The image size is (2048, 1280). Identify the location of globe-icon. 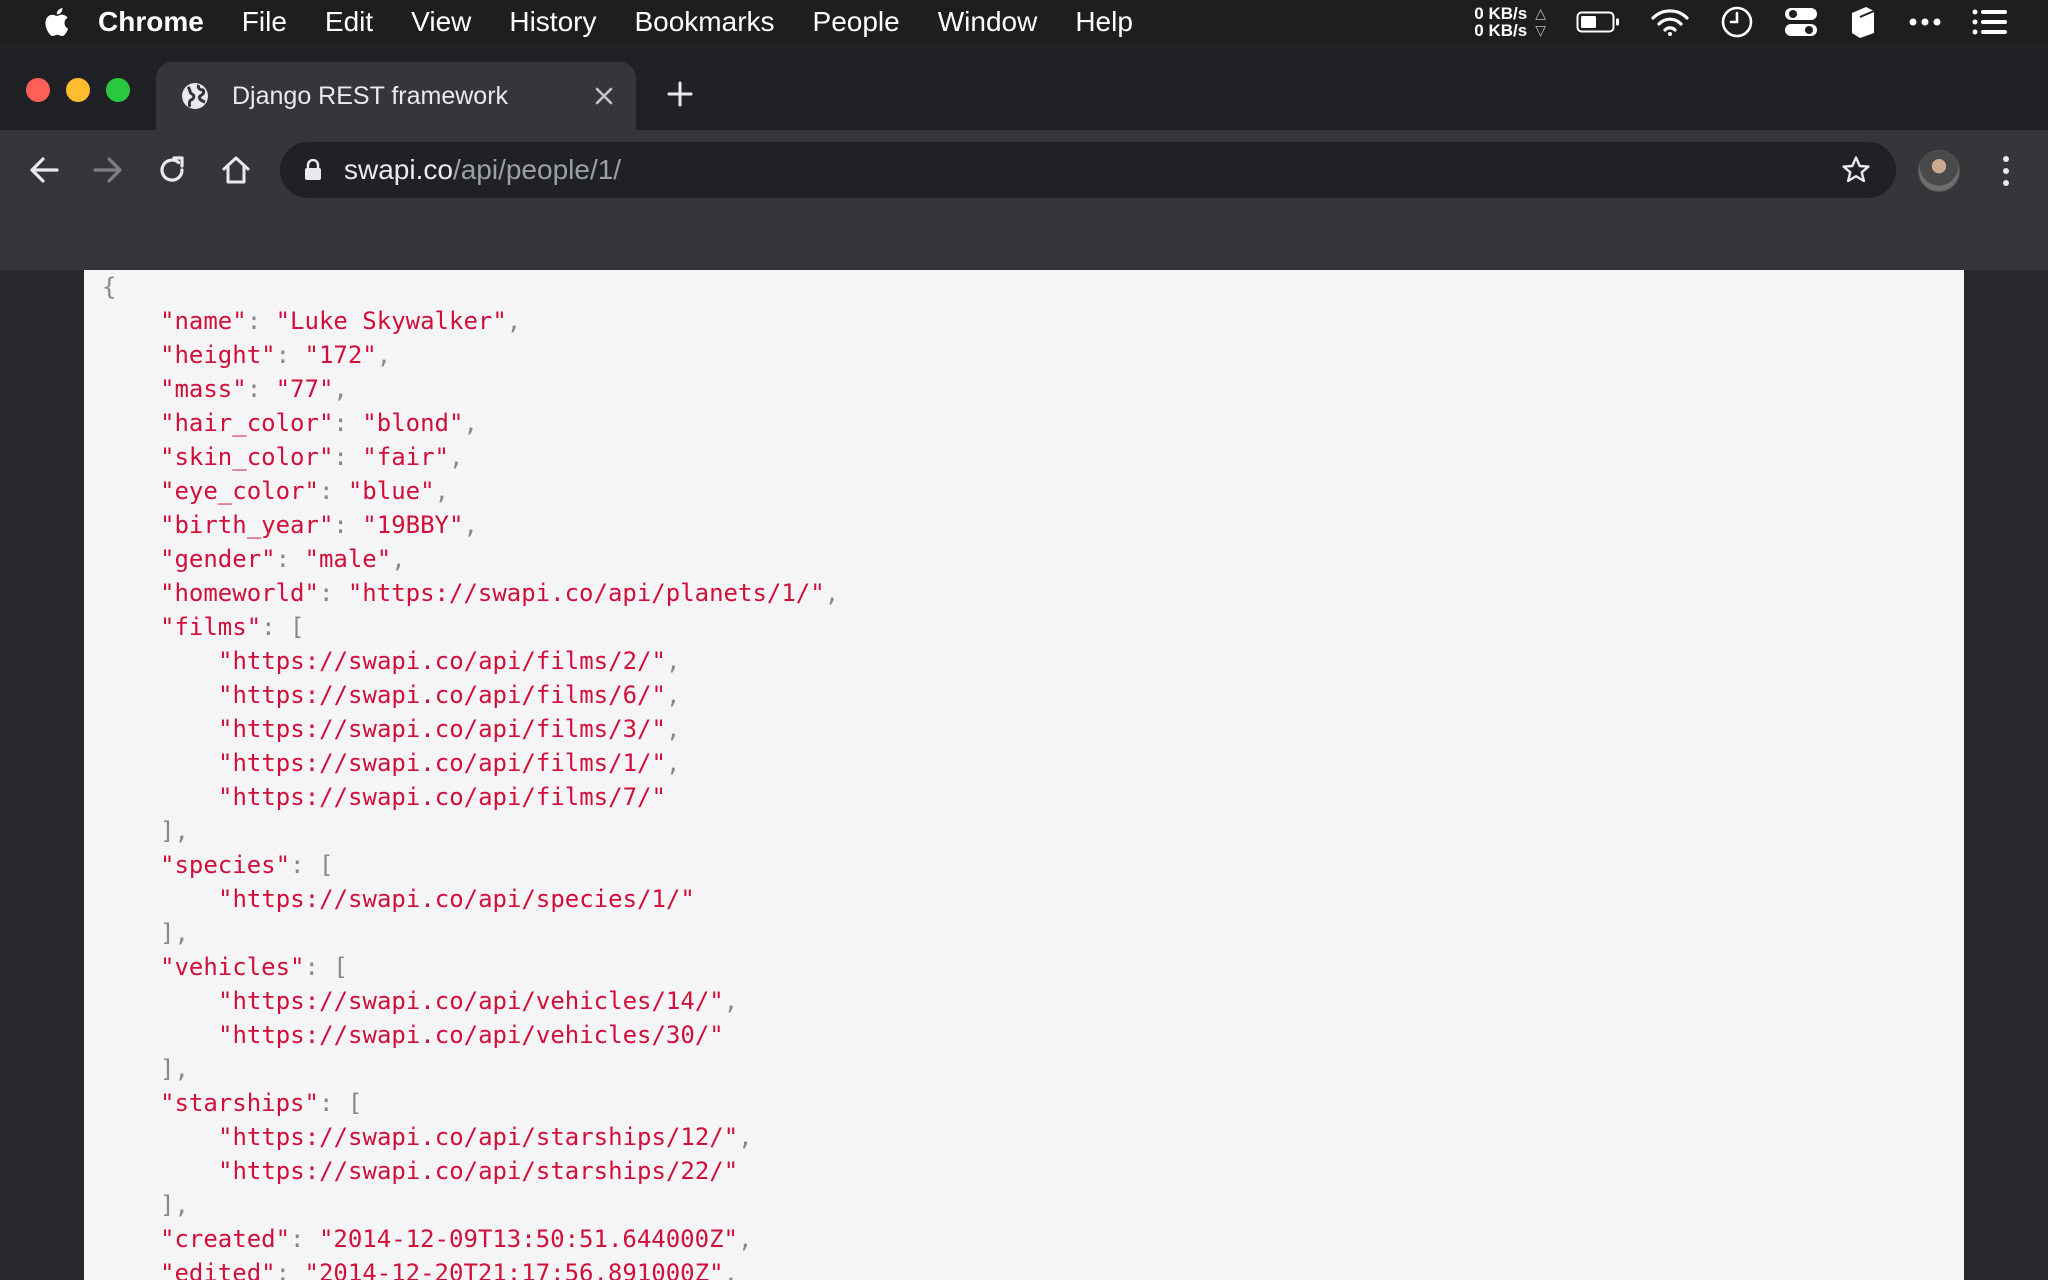
(195, 96).